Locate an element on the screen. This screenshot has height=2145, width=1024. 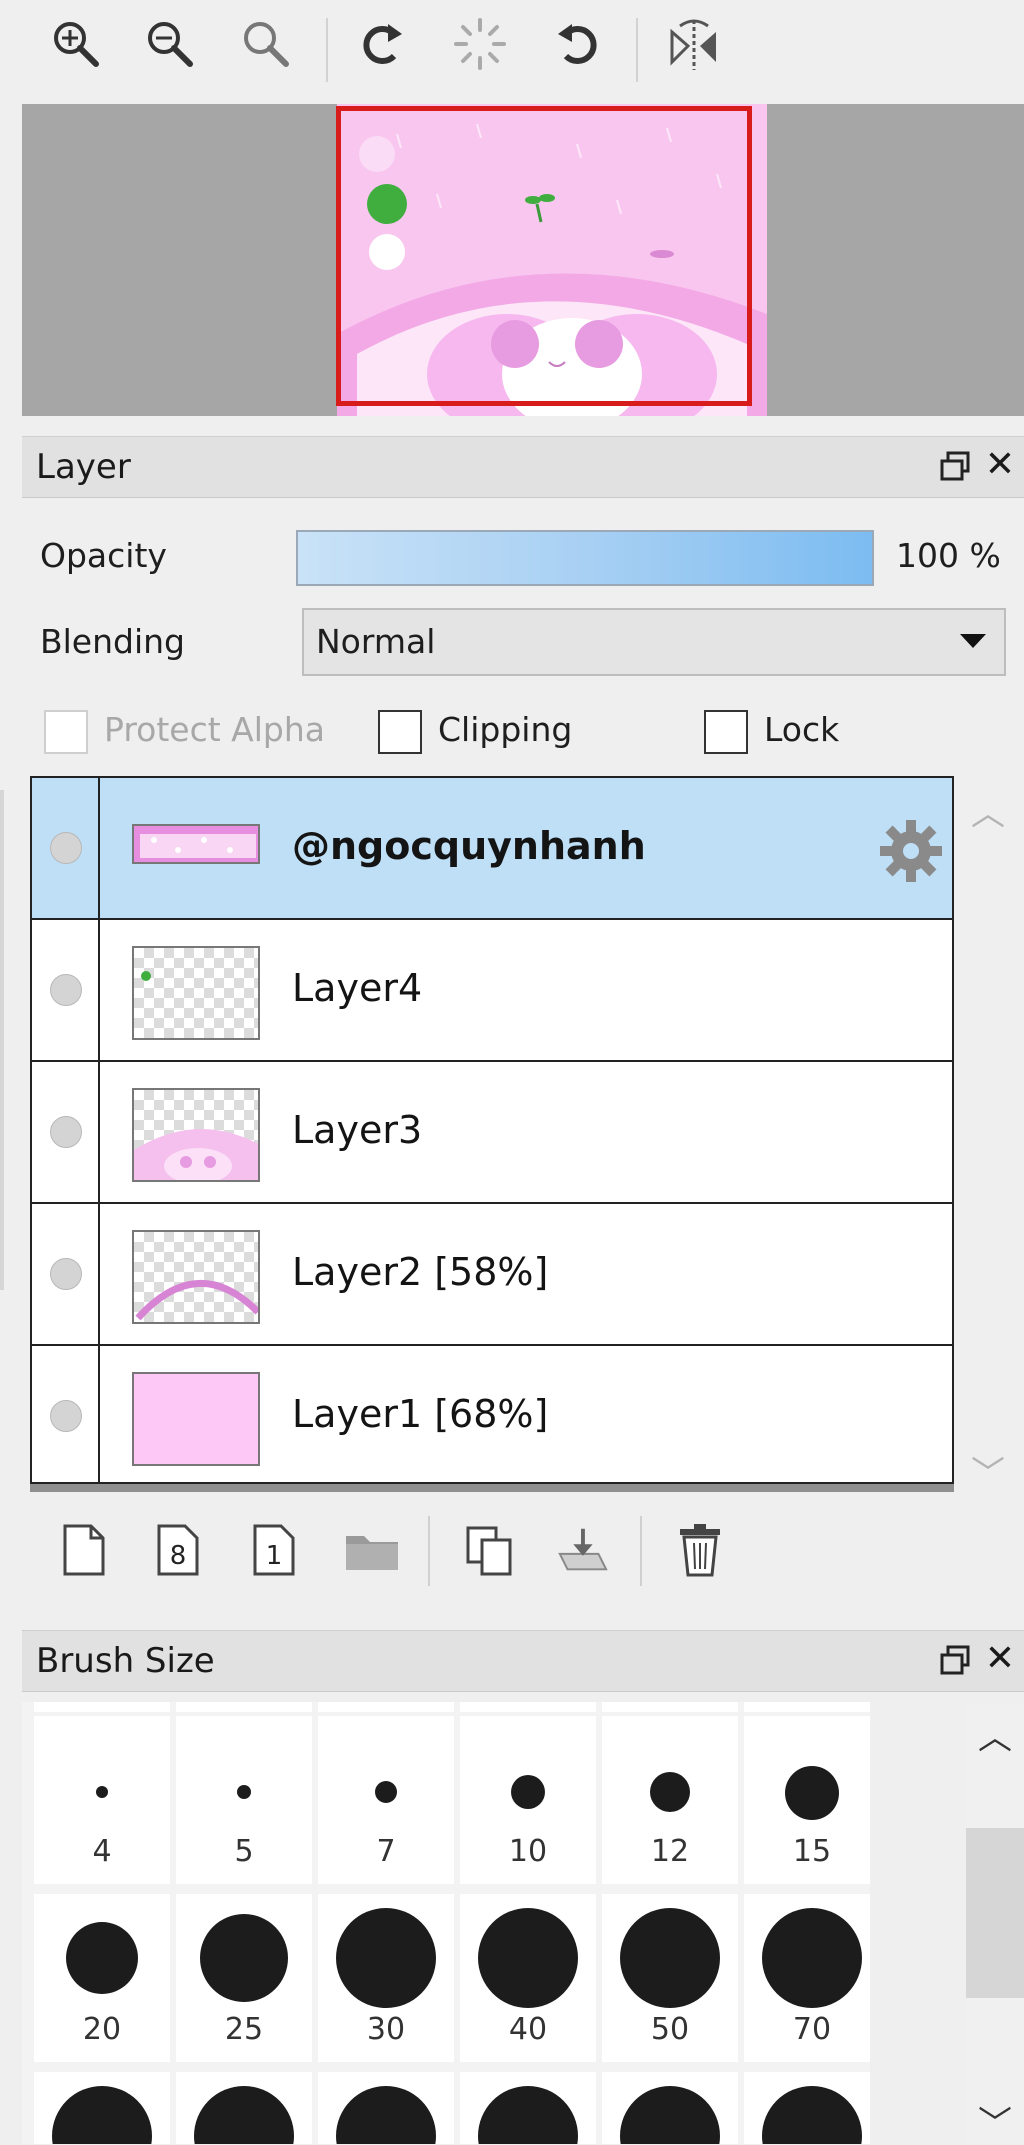
brush-scrollbar: ︿ ﹀ is located at coordinates (995, 1924).